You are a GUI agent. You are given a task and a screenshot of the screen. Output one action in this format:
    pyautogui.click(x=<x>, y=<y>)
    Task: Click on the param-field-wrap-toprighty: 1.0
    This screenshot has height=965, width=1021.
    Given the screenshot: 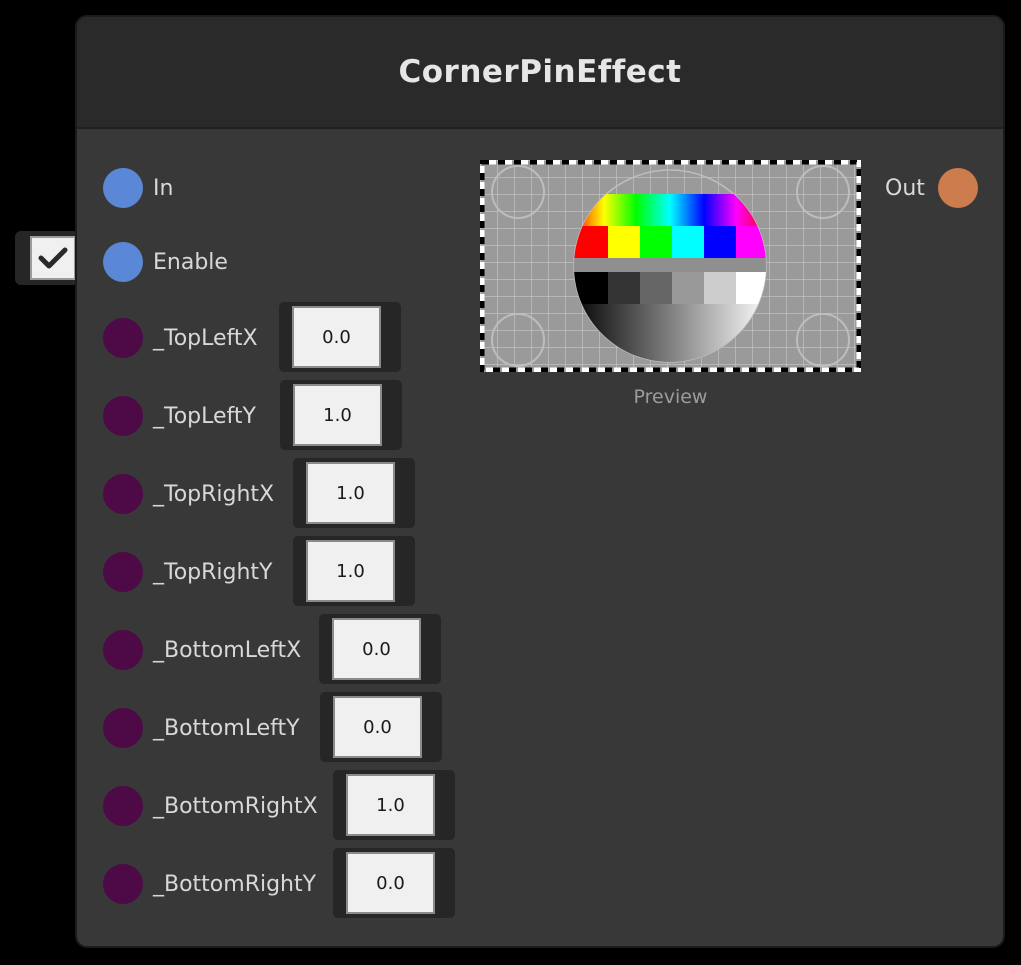 What is the action you would take?
    pyautogui.click(x=354, y=571)
    